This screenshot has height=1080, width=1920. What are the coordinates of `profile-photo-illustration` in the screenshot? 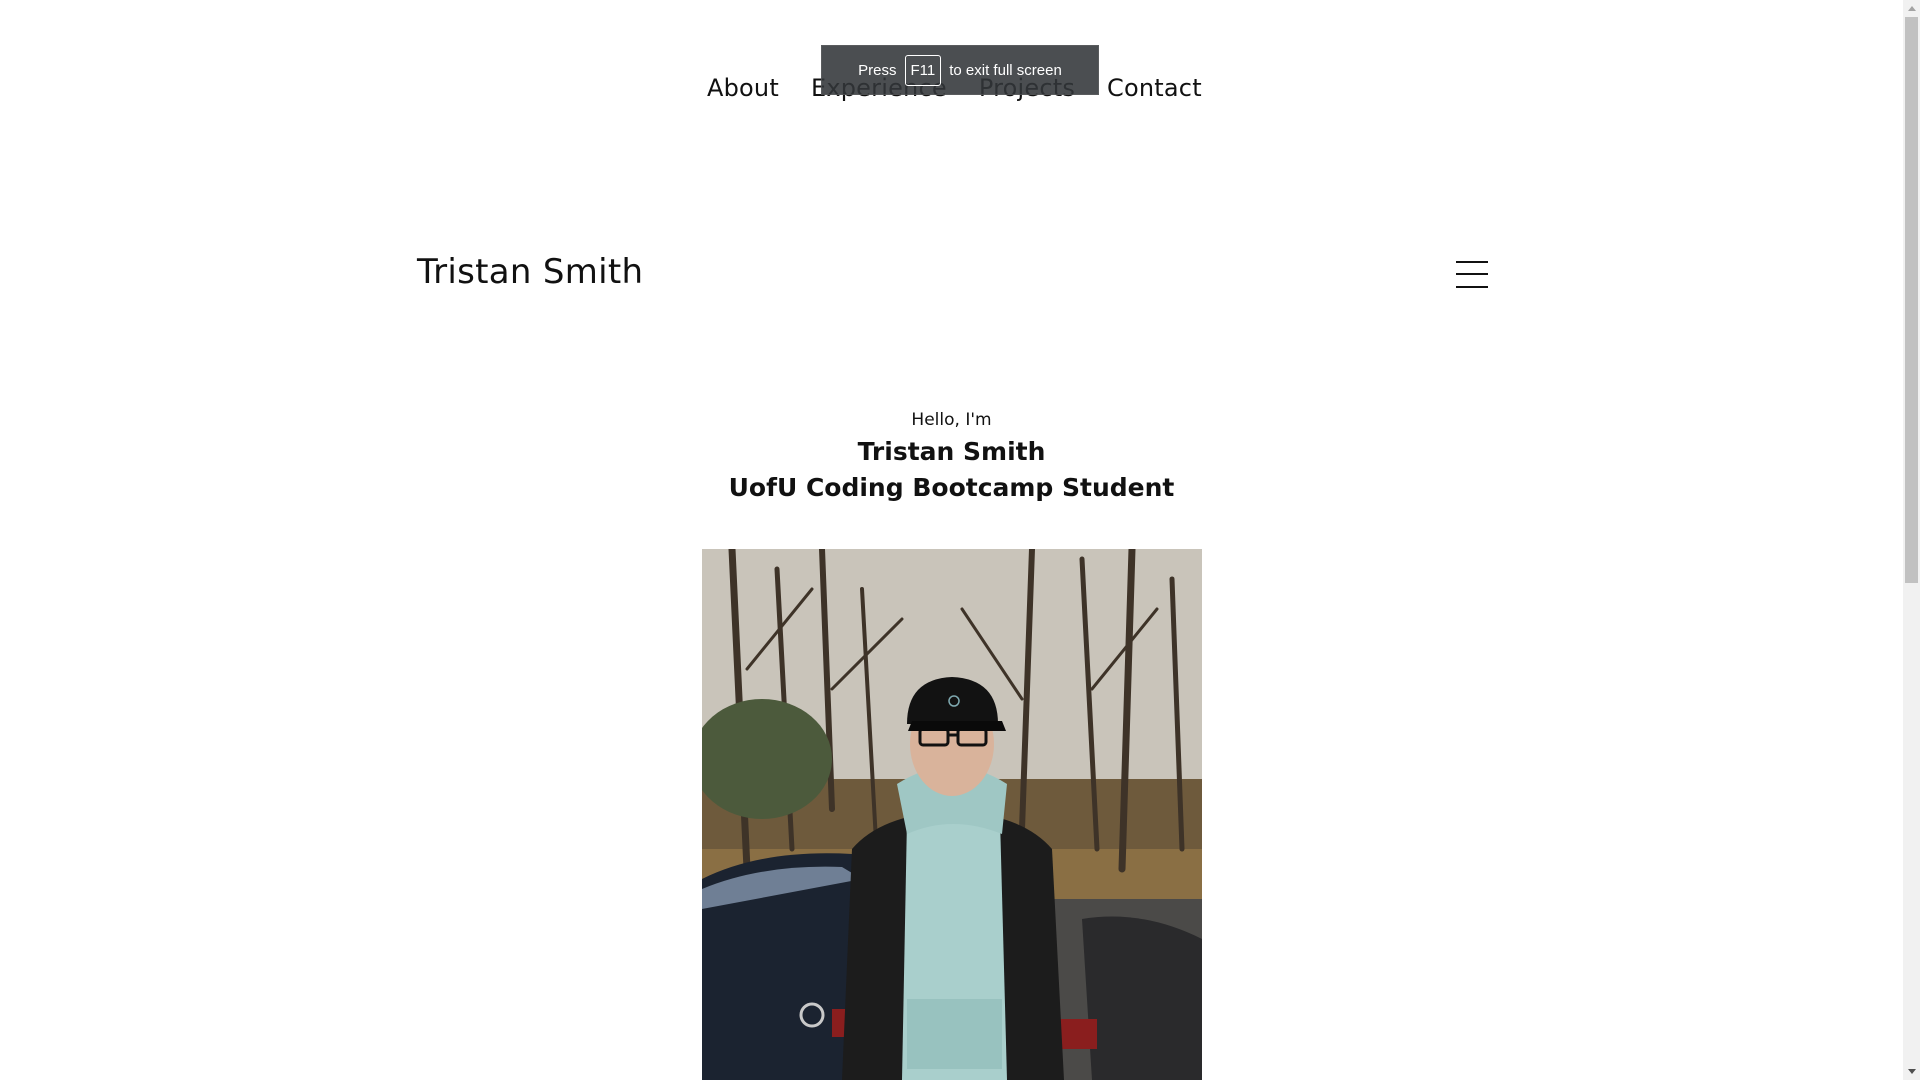 It's located at (952, 814).